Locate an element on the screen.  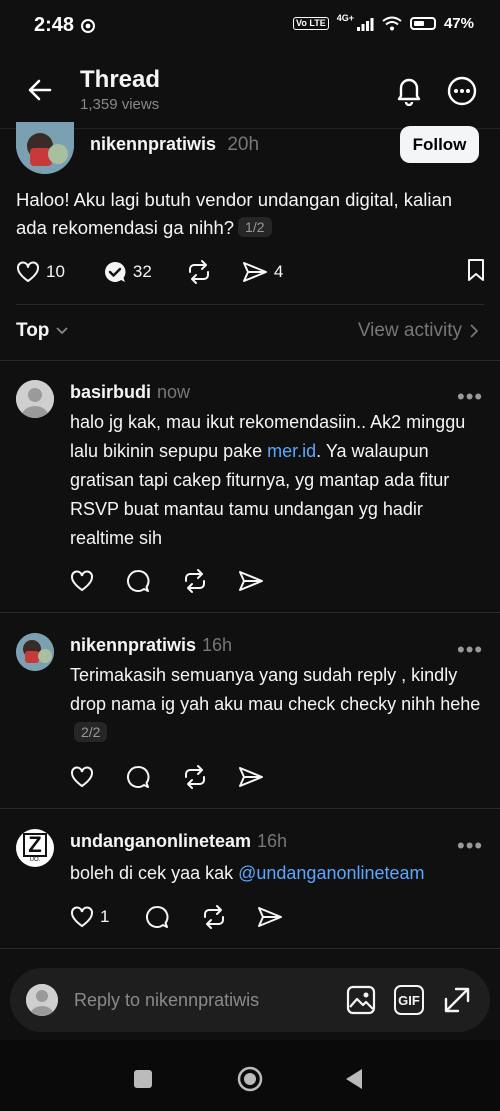
page-pill: 1/2 is located at coordinates (255, 227).